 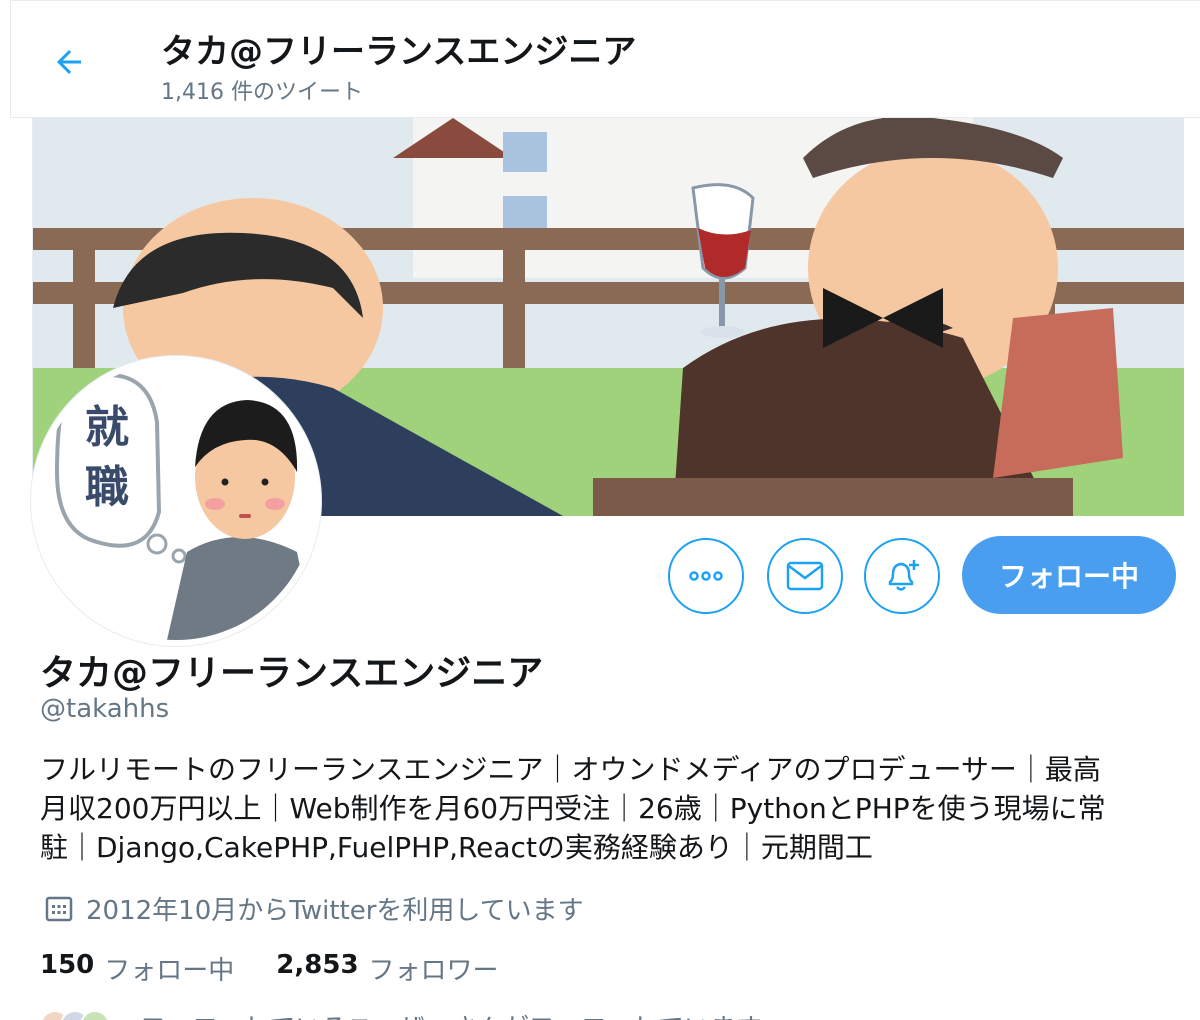 I want to click on top-border, so click(x=605, y=4).